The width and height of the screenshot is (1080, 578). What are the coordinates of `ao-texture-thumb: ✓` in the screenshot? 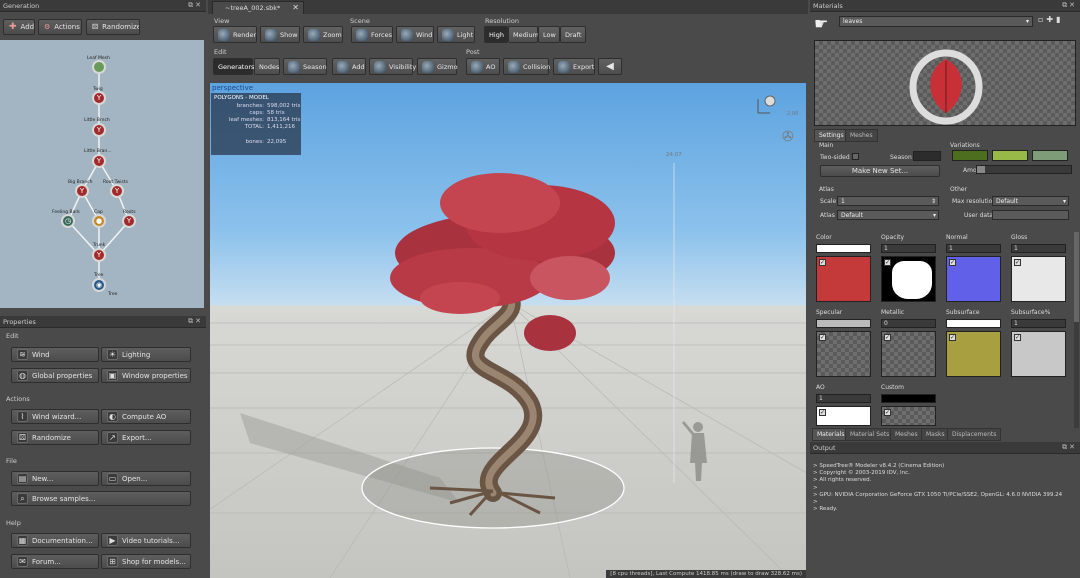 It's located at (843, 416).